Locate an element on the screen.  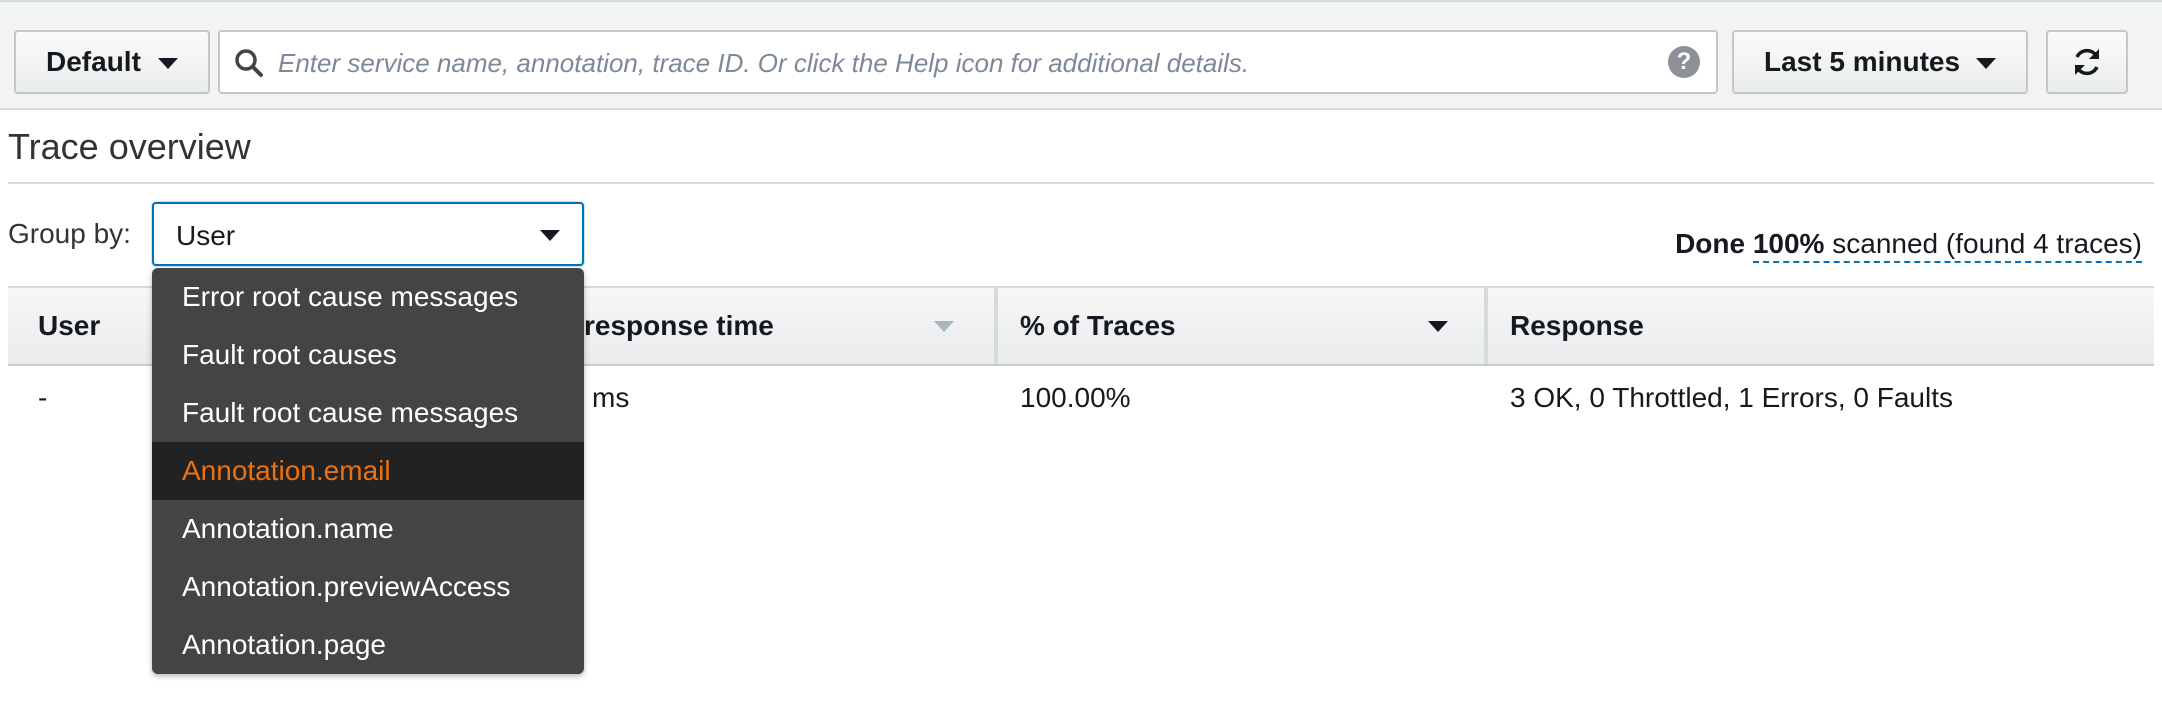
scan-status-details: 100% scanned (found 4 traces) is located at coordinates (1947, 245).